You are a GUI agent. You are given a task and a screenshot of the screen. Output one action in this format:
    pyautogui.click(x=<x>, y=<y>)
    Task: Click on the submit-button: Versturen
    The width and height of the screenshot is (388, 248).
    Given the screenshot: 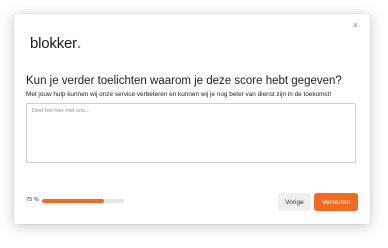 What is the action you would take?
    pyautogui.click(x=336, y=202)
    